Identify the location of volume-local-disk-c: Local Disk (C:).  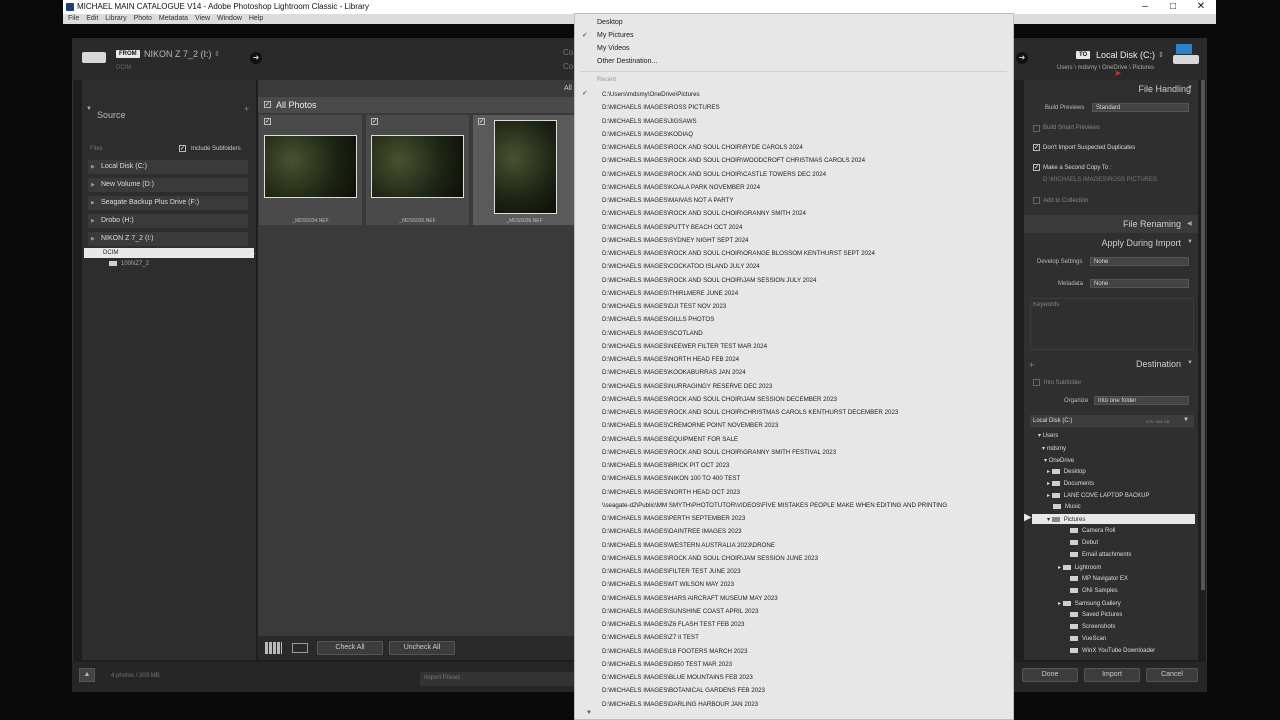
(168, 167).